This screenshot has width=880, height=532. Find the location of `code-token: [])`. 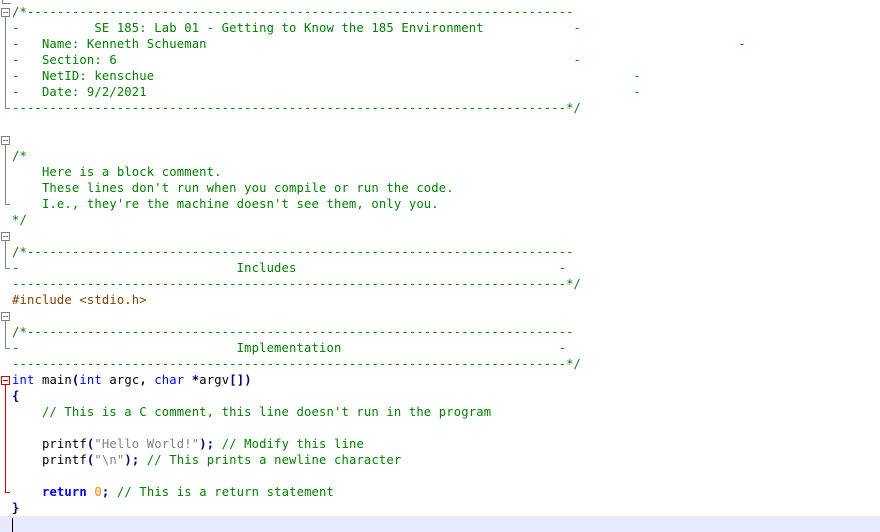

code-token: []) is located at coordinates (240, 380).